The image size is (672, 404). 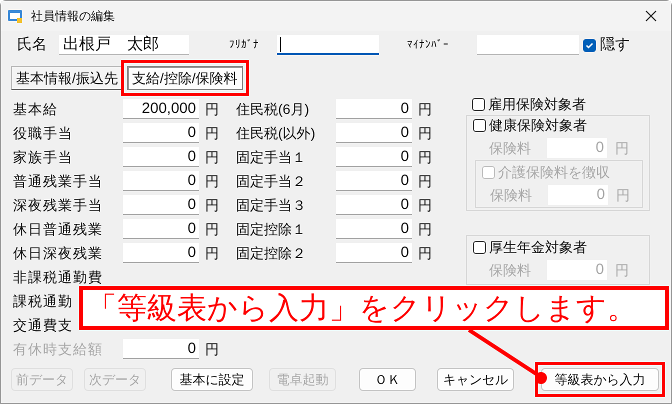 I want to click on field-label: 基本給, so click(x=35, y=108).